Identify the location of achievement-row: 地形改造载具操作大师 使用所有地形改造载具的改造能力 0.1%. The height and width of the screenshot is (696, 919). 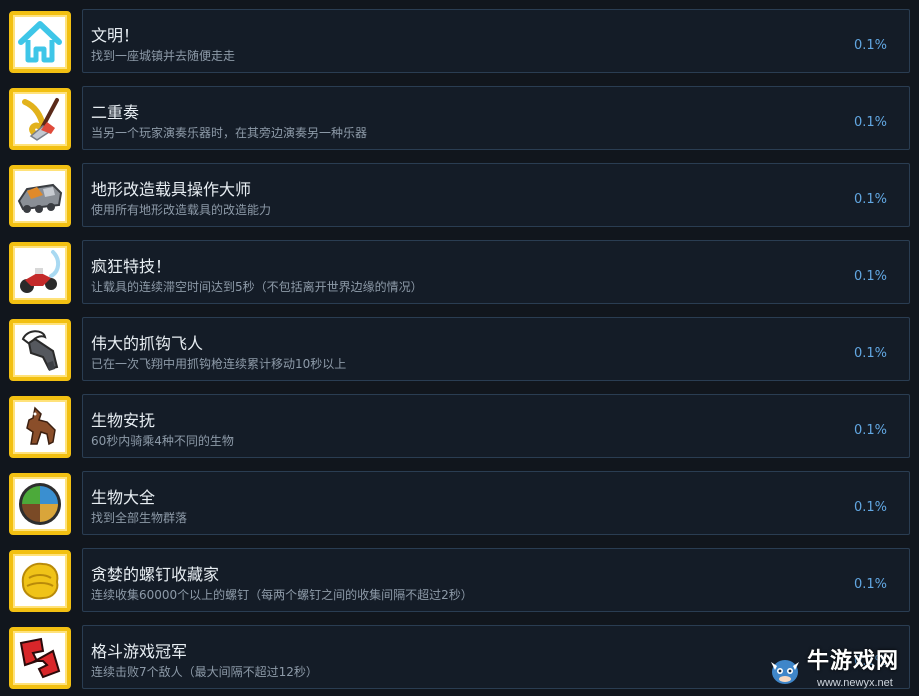
(459, 196).